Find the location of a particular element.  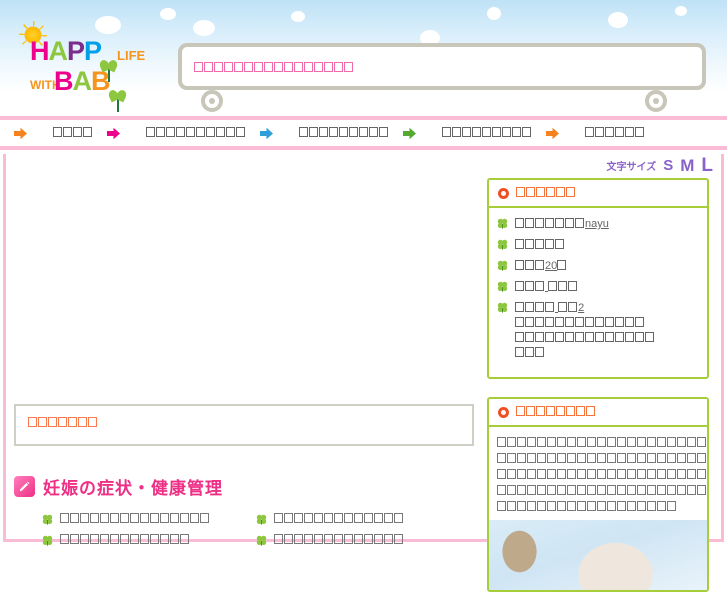

profile-list-item: nayu is located at coordinates (598, 224).